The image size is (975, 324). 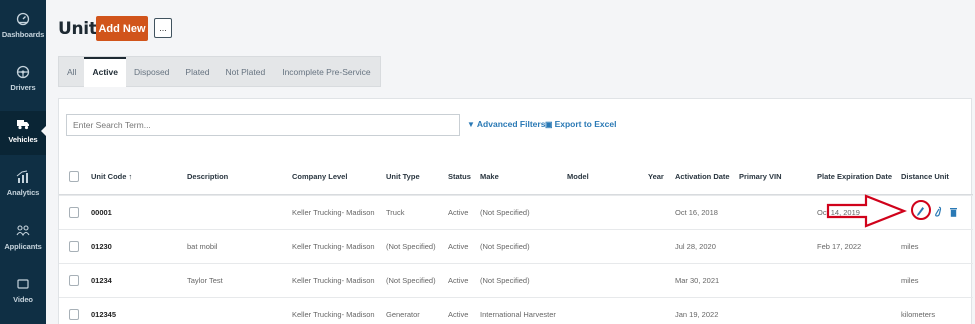 I want to click on sidebar-item-video: Video, so click(x=23, y=297).